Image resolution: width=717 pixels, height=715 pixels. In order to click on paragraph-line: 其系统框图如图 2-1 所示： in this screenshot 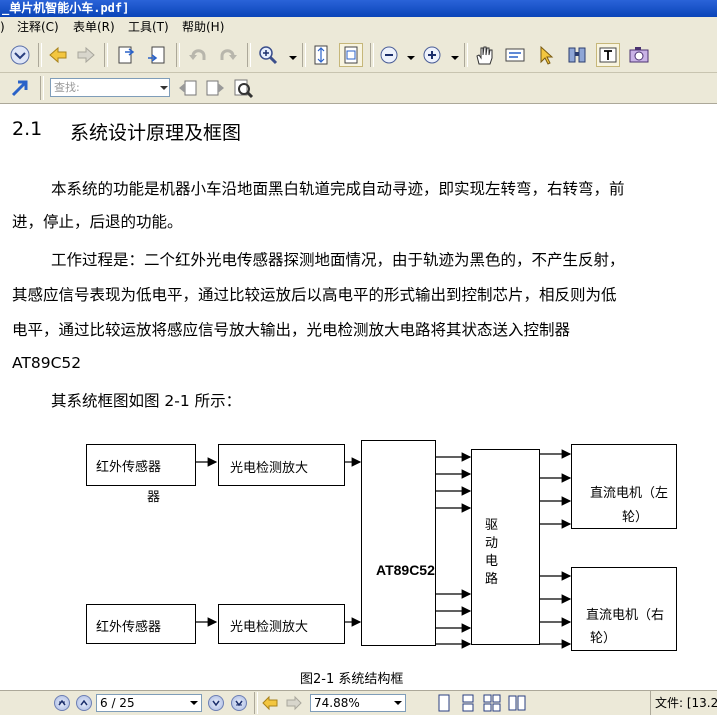, I will do `click(146, 401)`.